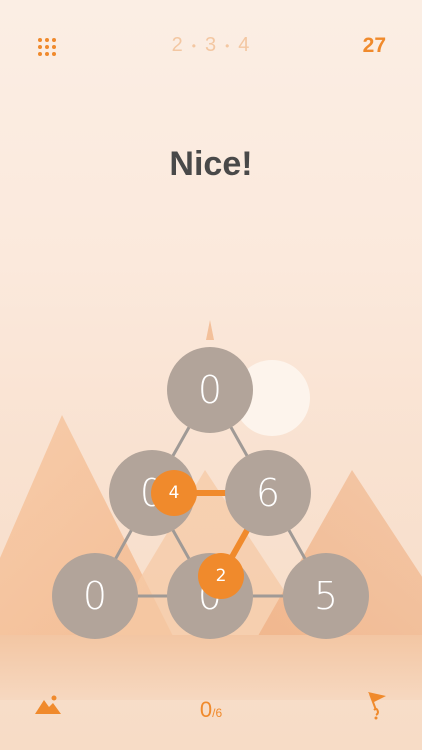 The width and height of the screenshot is (422, 750). I want to click on marker-value: 2, so click(221, 576).